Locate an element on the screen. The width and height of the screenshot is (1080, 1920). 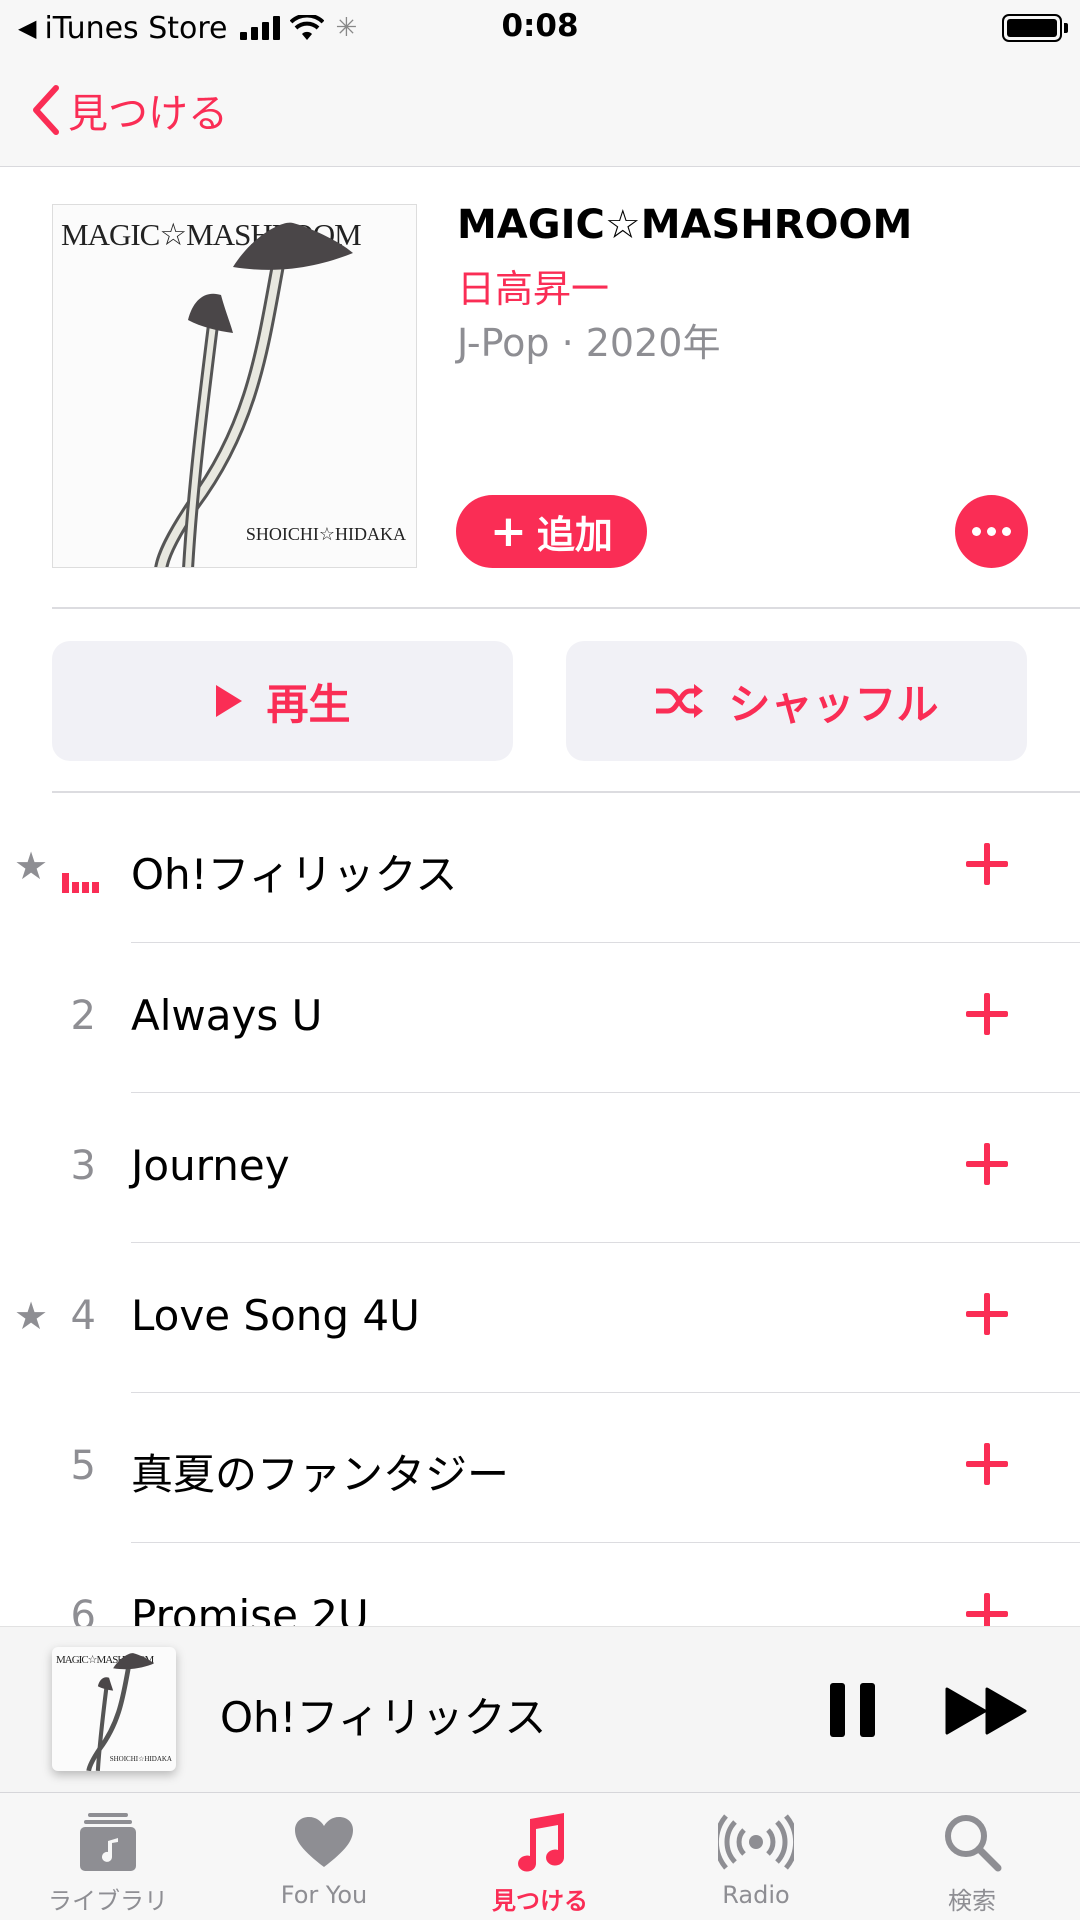
tab-search-label: 検索 is located at coordinates (972, 1901).